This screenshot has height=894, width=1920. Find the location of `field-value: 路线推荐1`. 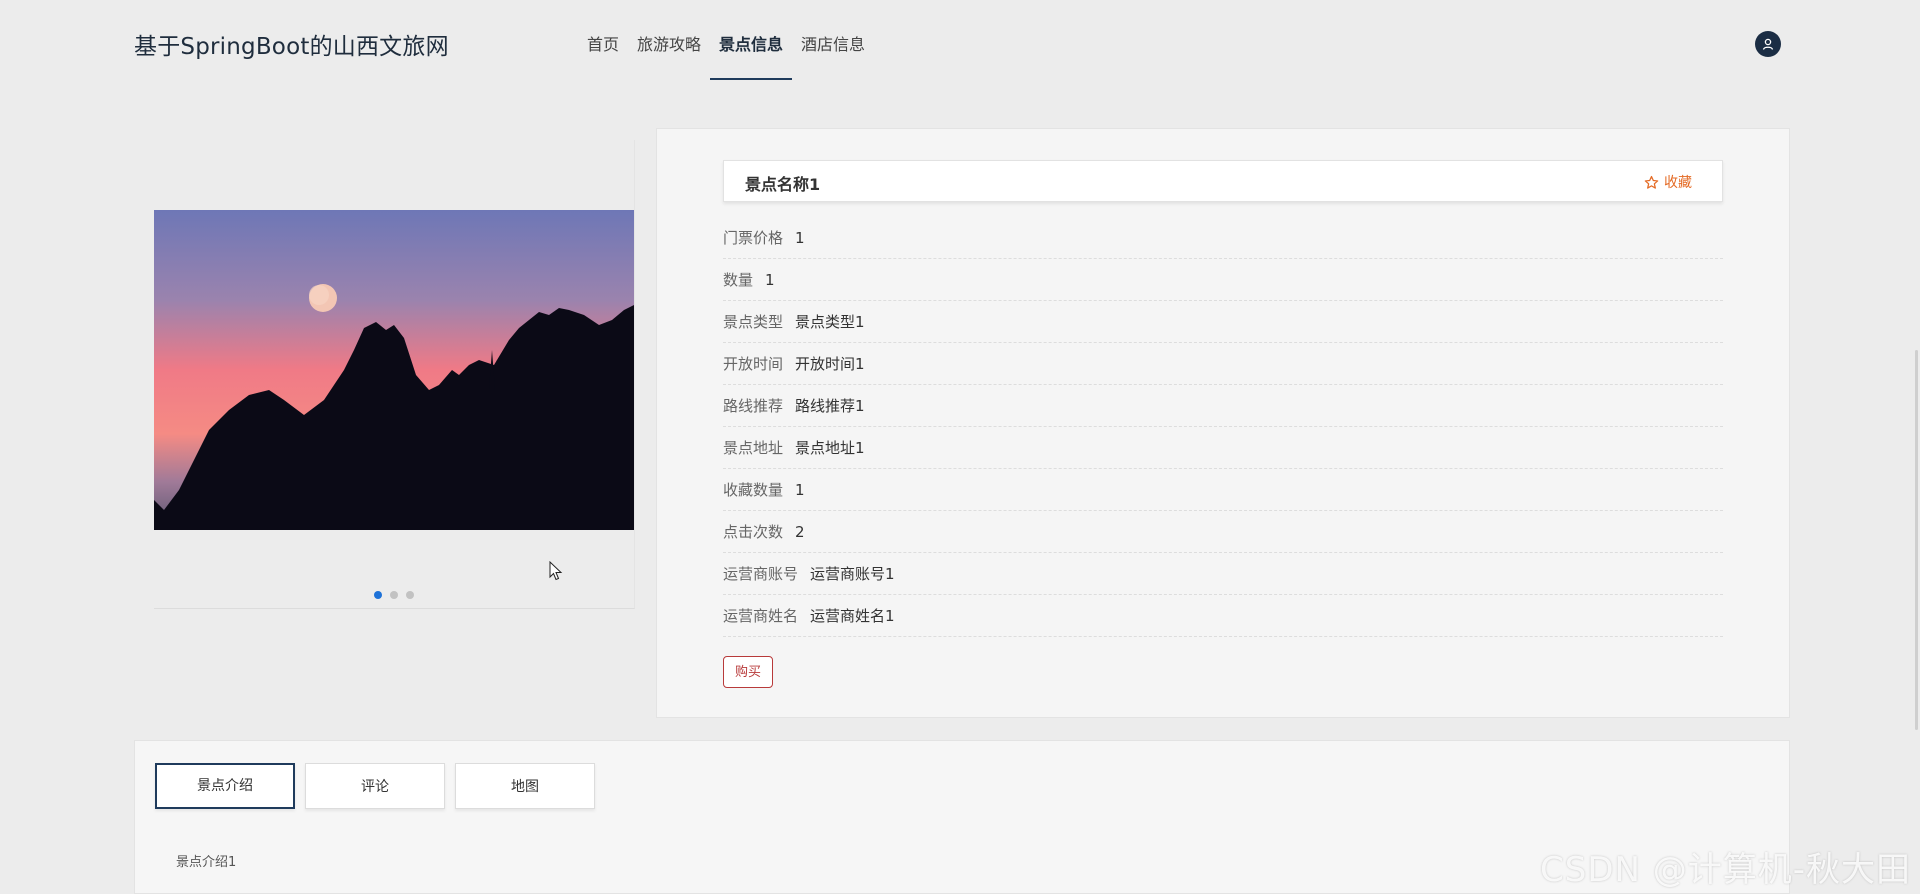

field-value: 路线推荐1 is located at coordinates (830, 406).